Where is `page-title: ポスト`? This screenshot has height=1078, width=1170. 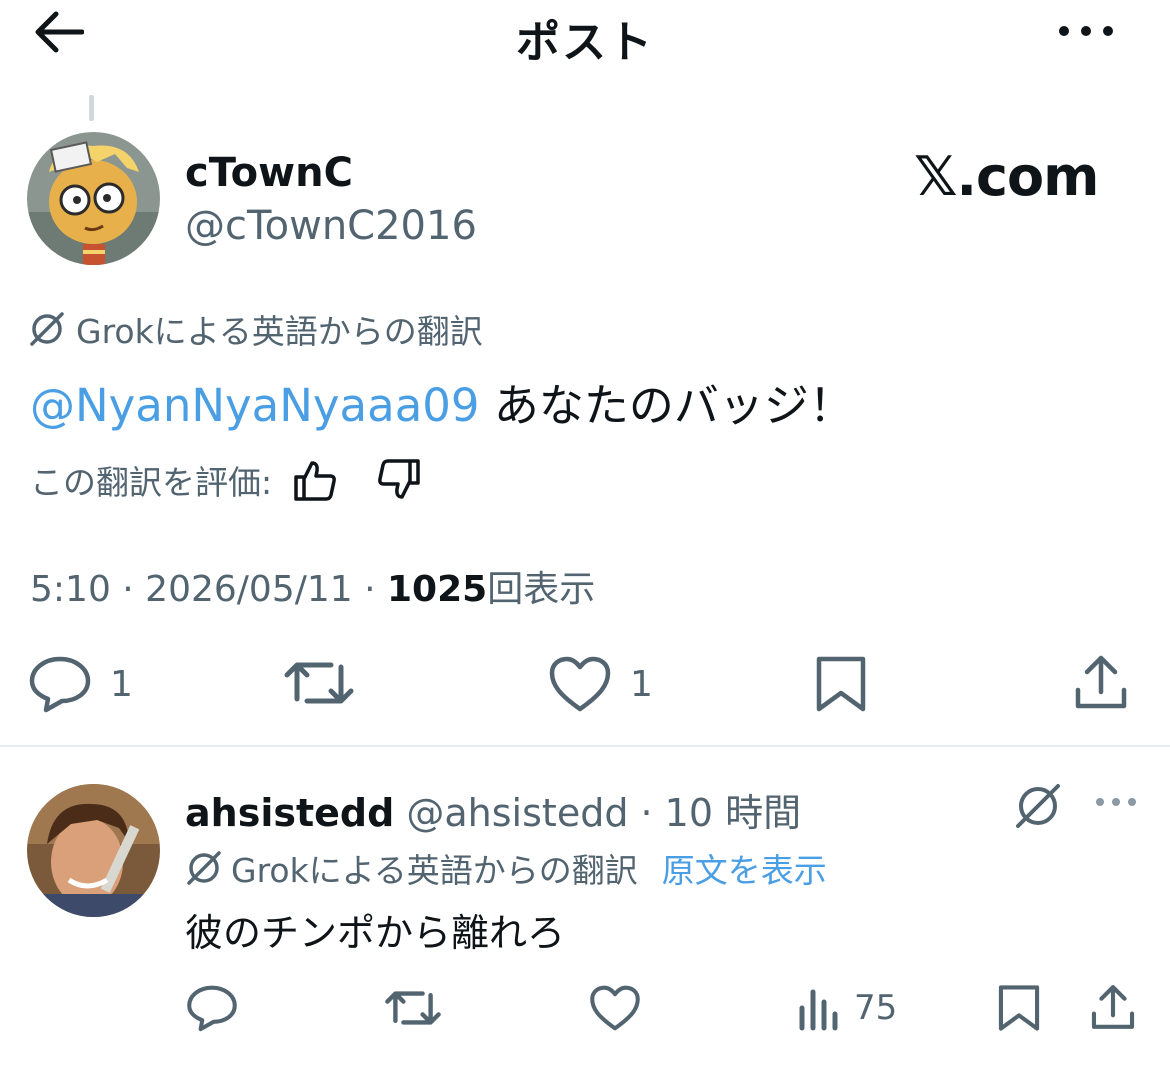
page-title: ポスト is located at coordinates (585, 42).